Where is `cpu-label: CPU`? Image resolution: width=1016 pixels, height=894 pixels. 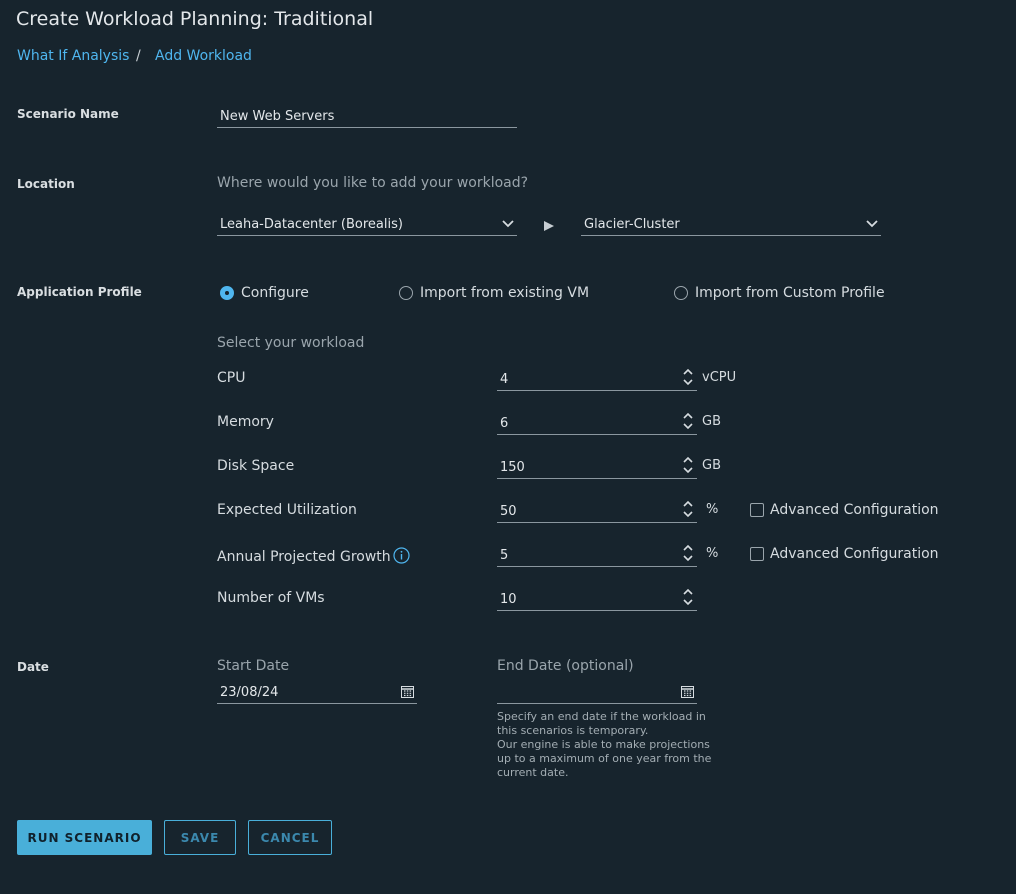
cpu-label: CPU is located at coordinates (231, 378).